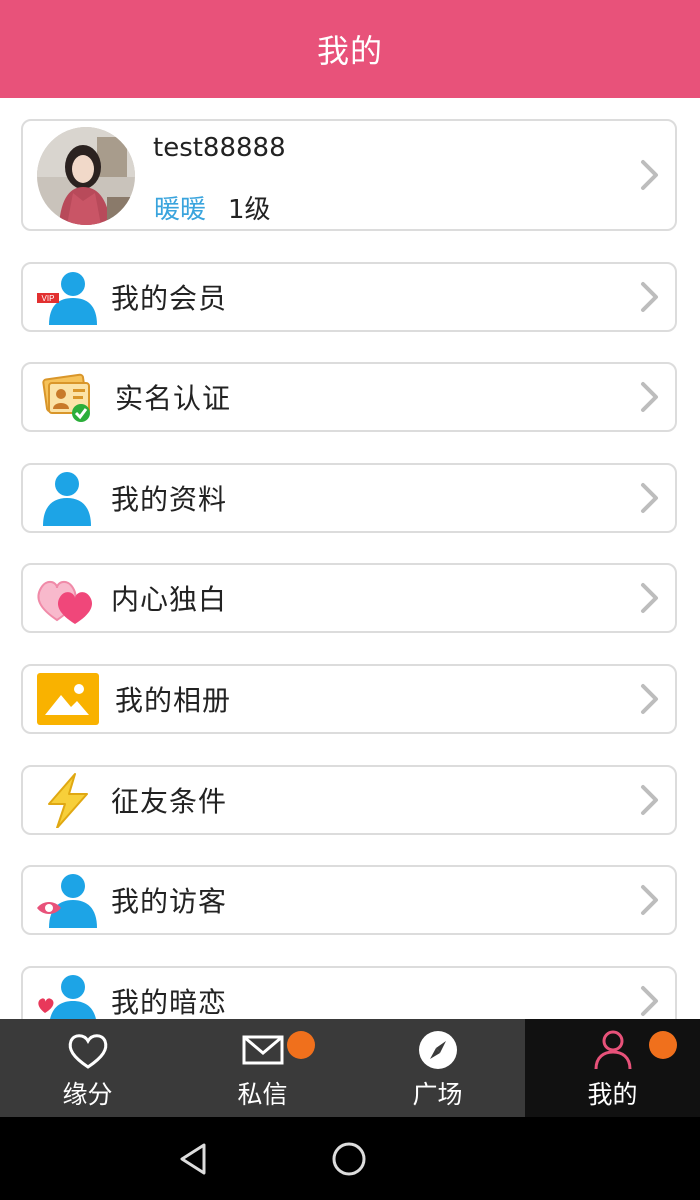 The image size is (700, 1200). Describe the element at coordinates (169, 801) in the screenshot. I see `menu-label: 征友条件` at that location.